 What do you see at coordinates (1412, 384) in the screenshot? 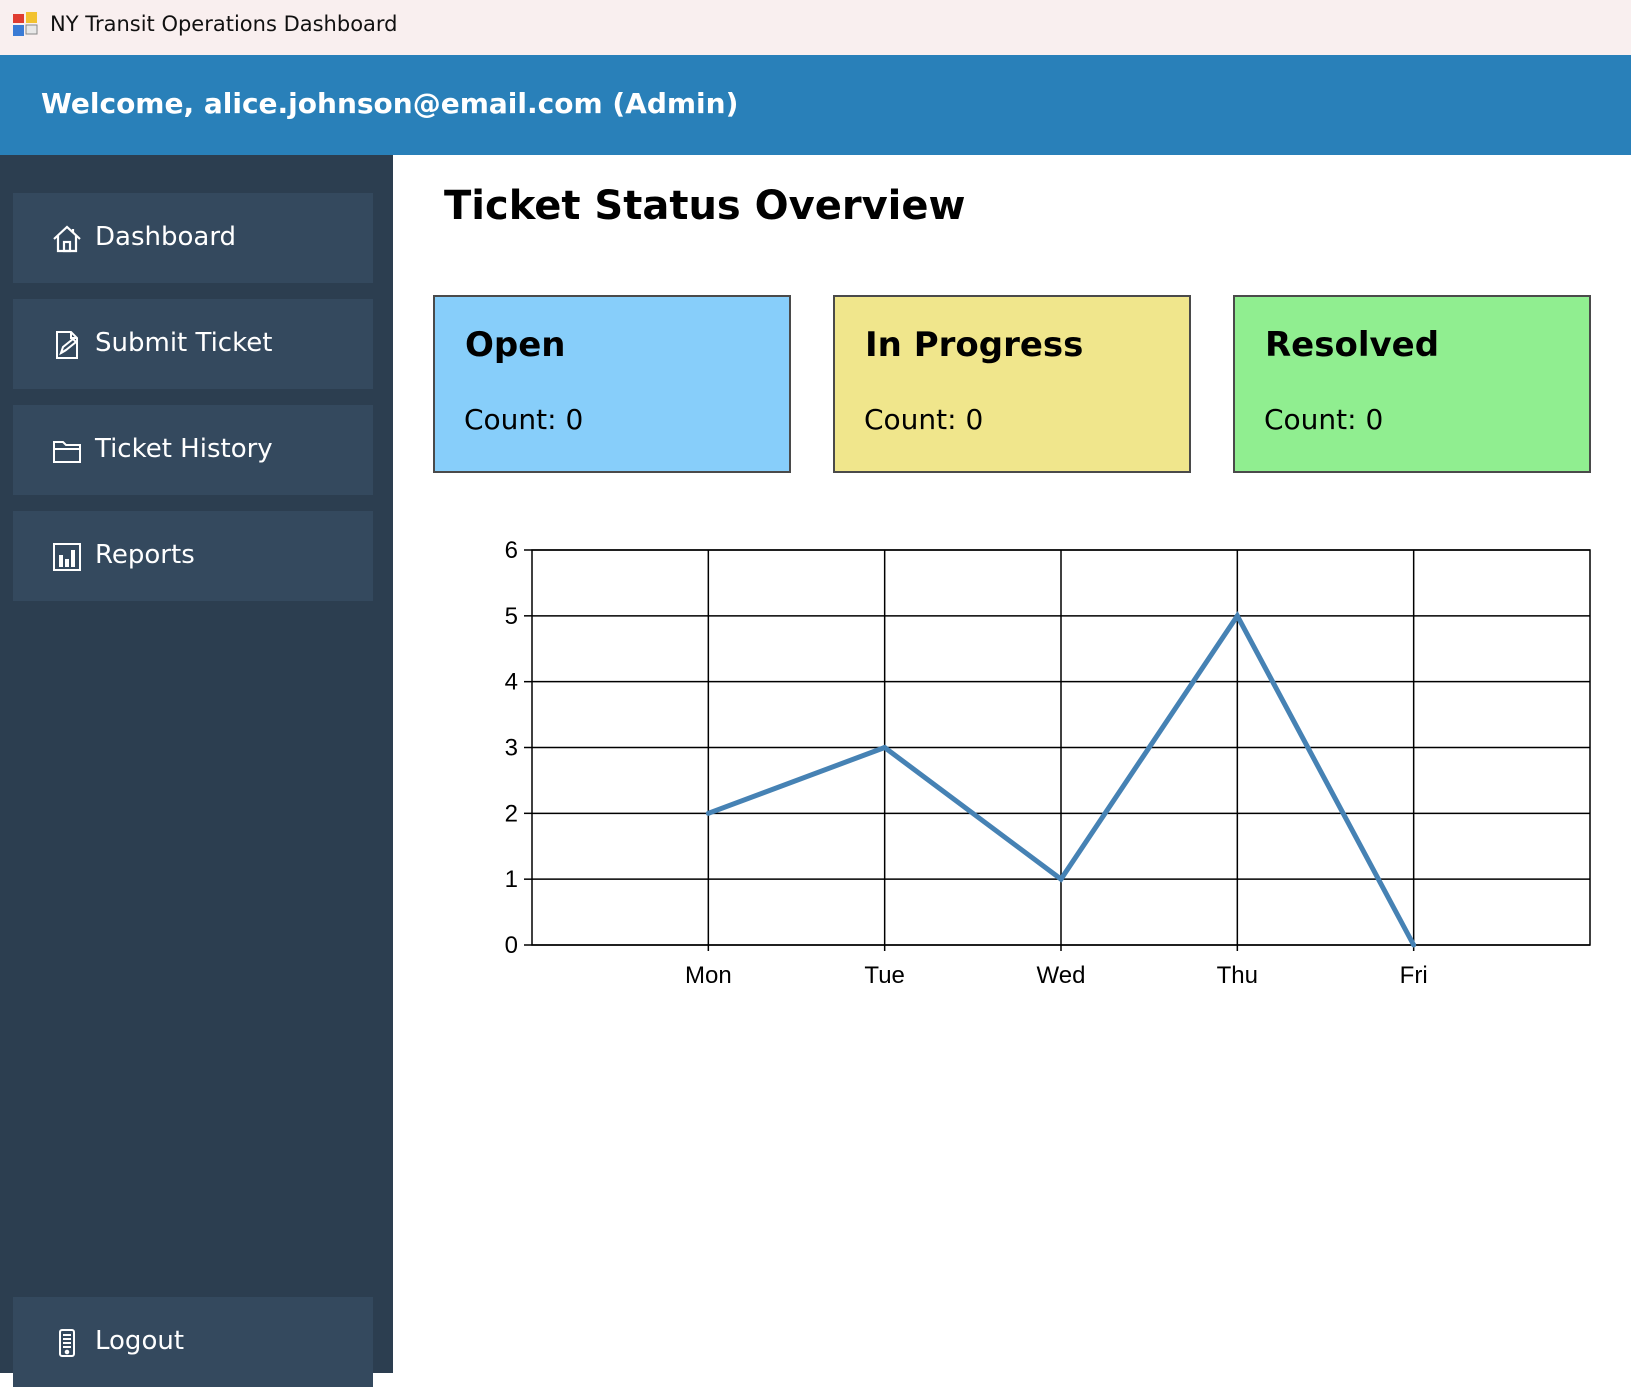
I see `status-card-resolved: Resolved Count: 0` at bounding box center [1412, 384].